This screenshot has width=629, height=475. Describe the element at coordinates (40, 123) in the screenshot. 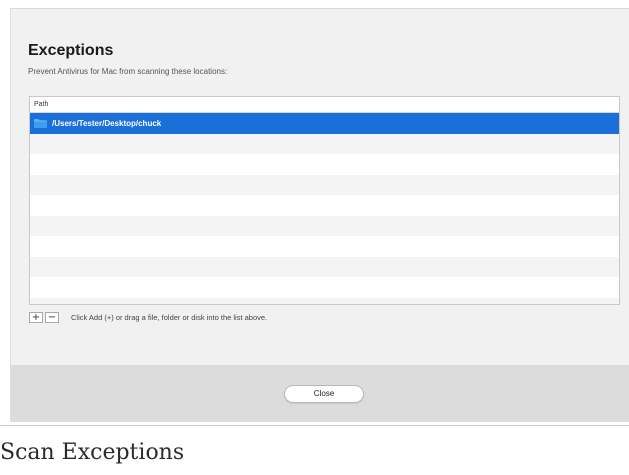

I see `folder-icon` at that location.